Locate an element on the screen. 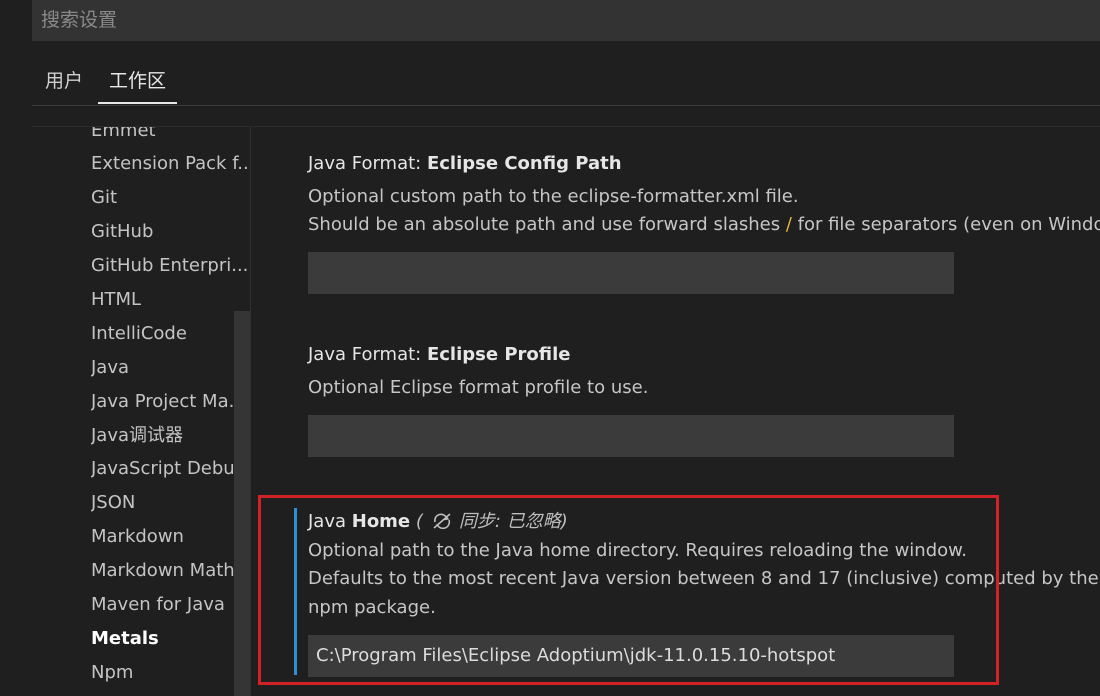  tab-workspace: 工作区 is located at coordinates (138, 85).